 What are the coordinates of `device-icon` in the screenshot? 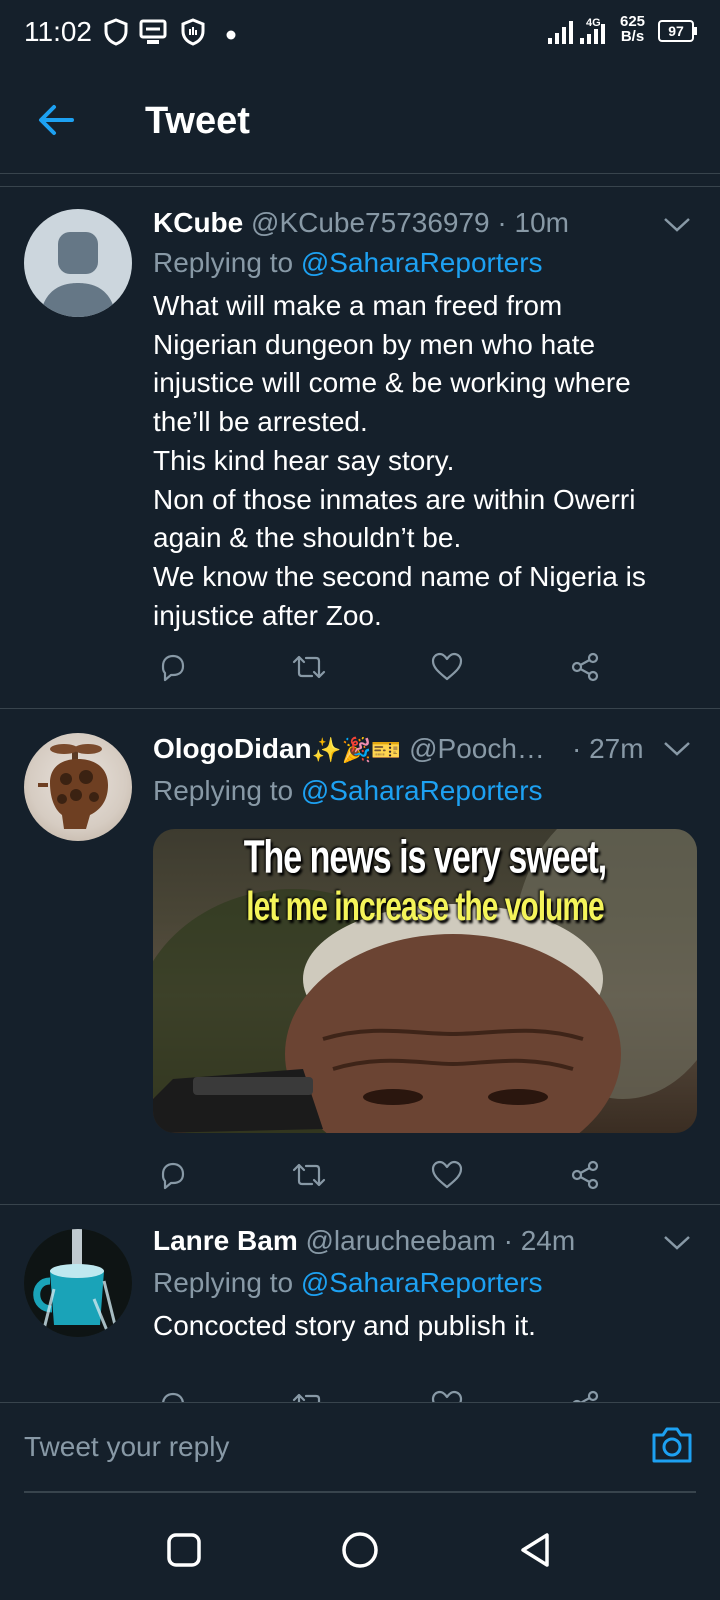 It's located at (153, 35).